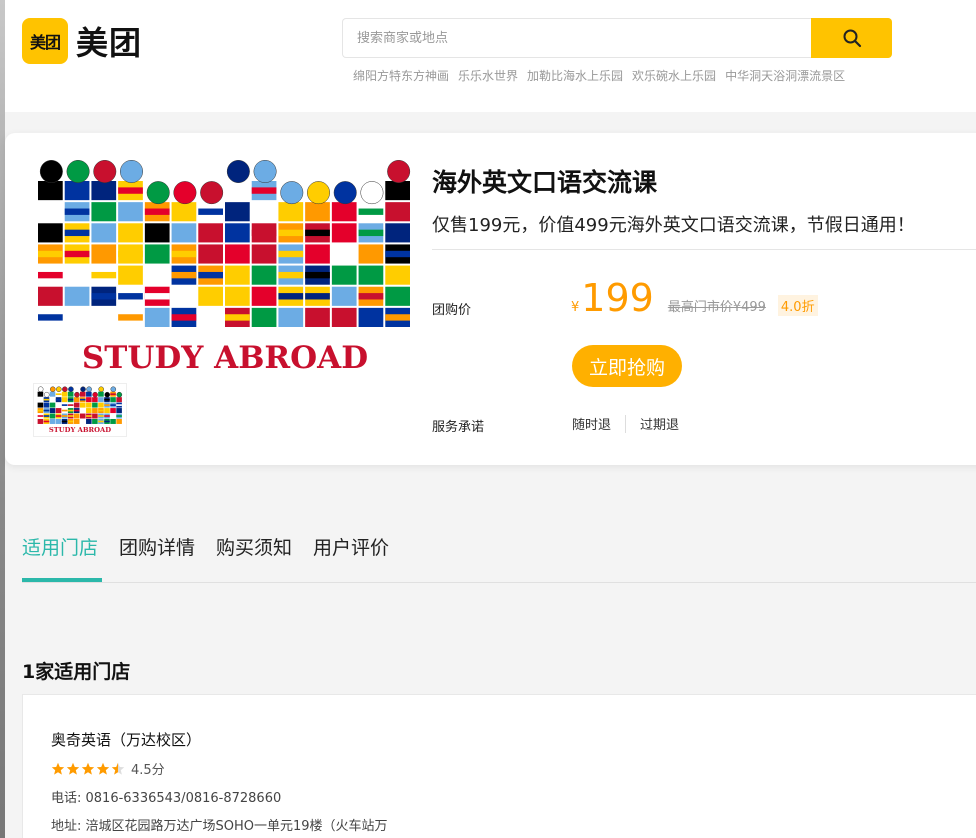 This screenshot has height=838, width=976. What do you see at coordinates (785, 75) in the screenshot?
I see `hot-word: 中华洞天浴洞漂流景区` at bounding box center [785, 75].